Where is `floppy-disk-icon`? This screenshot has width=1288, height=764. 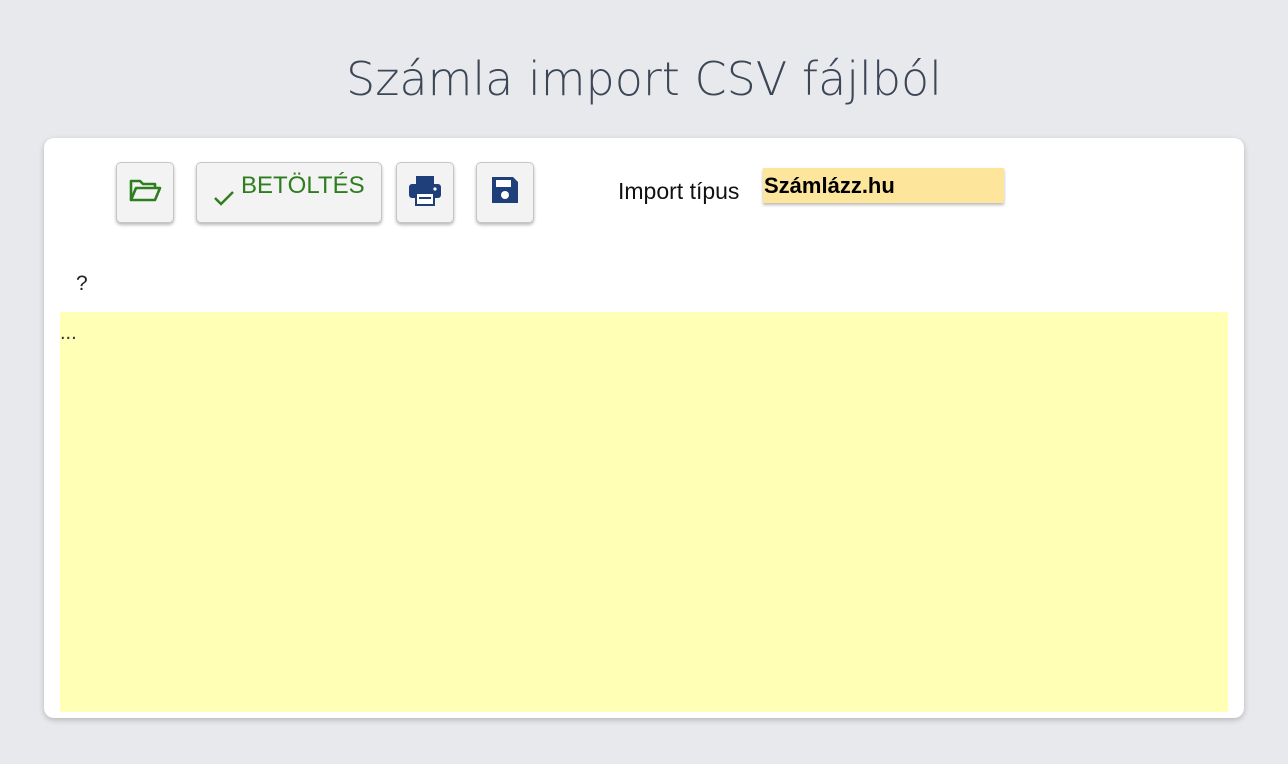 floppy-disk-icon is located at coordinates (505, 192).